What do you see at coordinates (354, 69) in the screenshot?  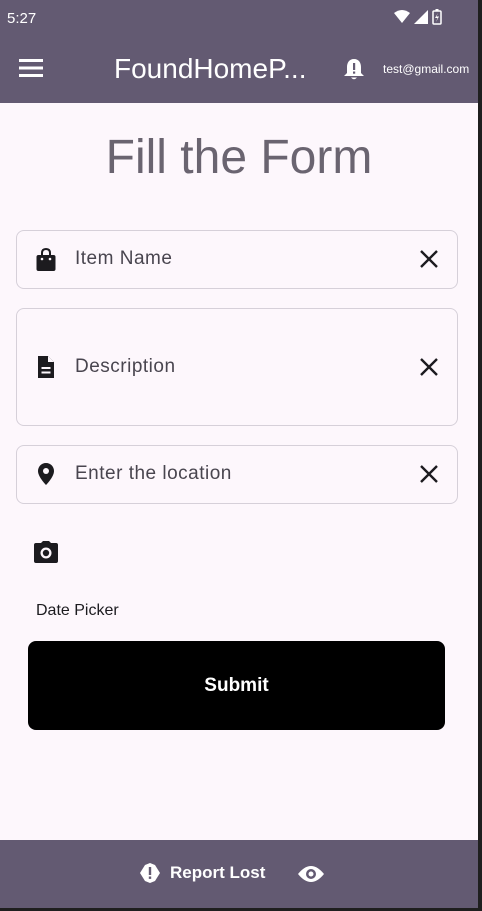 I see `bell-icon` at bounding box center [354, 69].